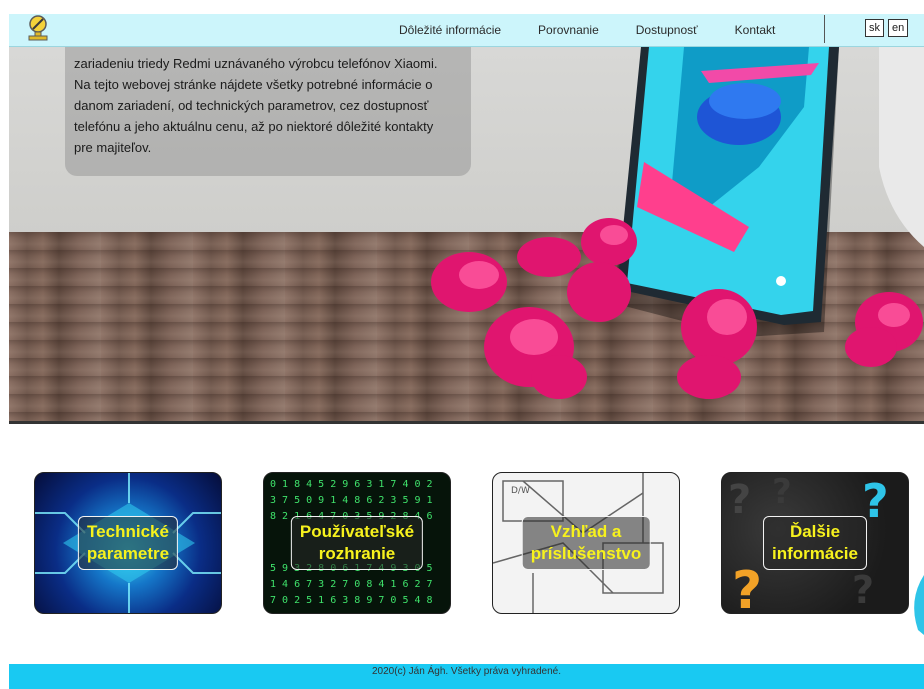  I want to click on svg-text: 3 7 5 0 9 1 4 8 6 2 3 5 9 1, so click(351, 500).